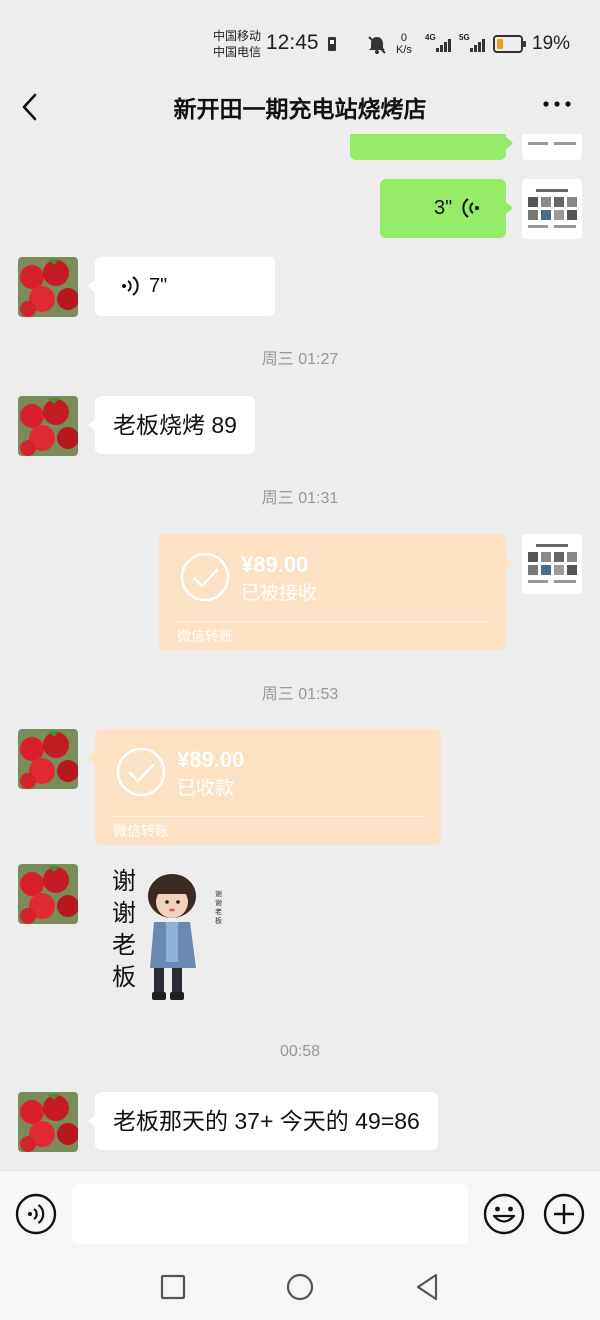 This screenshot has width=600, height=1320. What do you see at coordinates (237, 44) in the screenshot?
I see `carrier-labels: 中国移动 中国电信` at bounding box center [237, 44].